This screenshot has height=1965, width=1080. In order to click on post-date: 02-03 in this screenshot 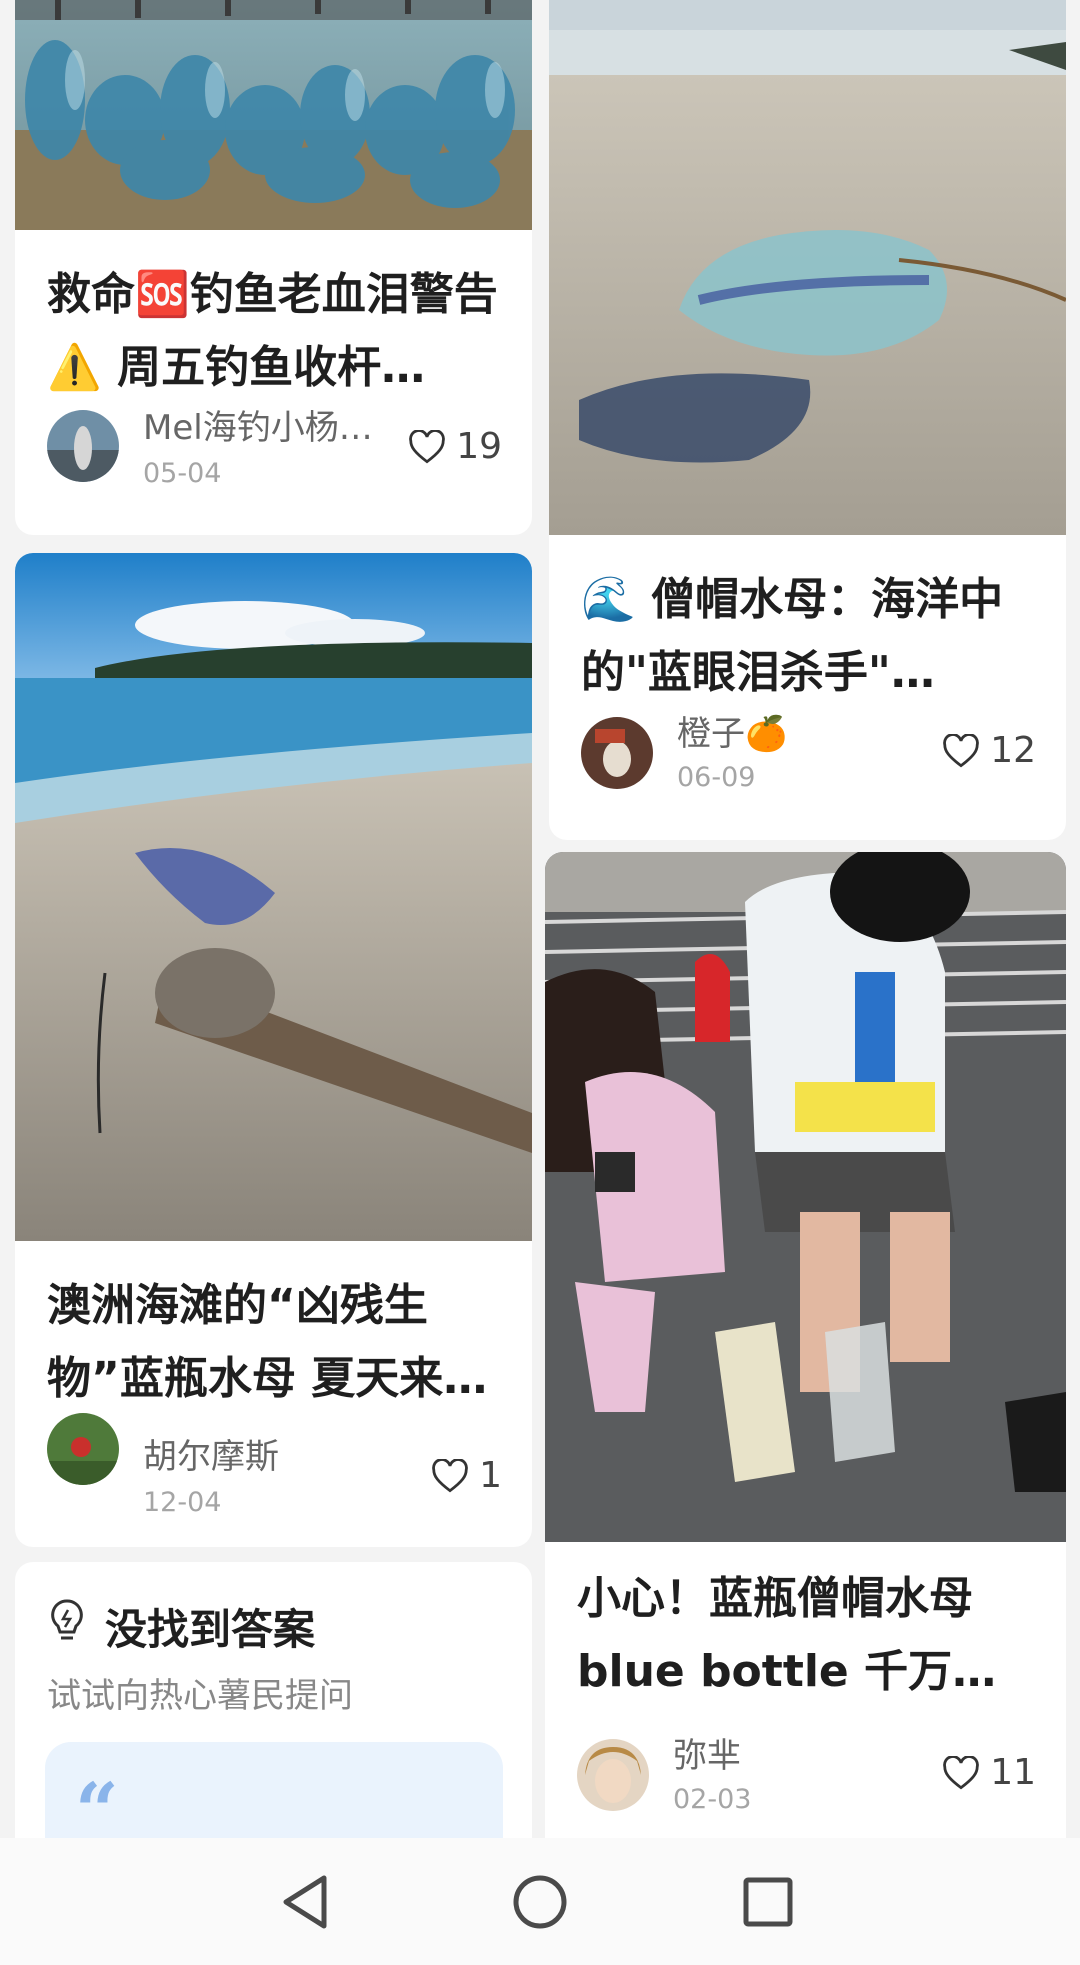, I will do `click(712, 1799)`.